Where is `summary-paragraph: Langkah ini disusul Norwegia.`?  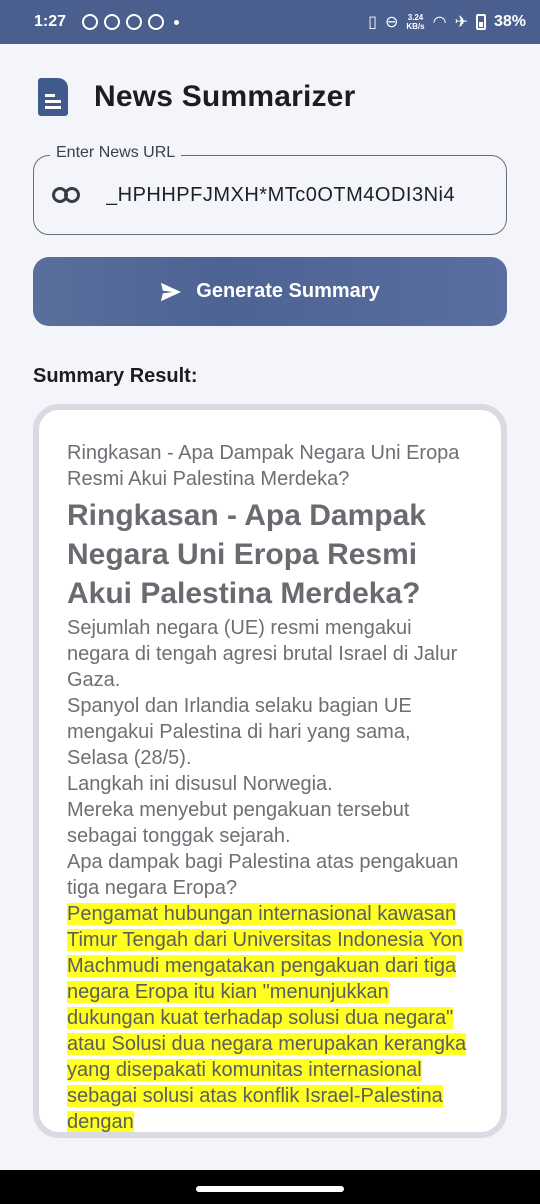 summary-paragraph: Langkah ini disusul Norwegia. is located at coordinates (200, 784).